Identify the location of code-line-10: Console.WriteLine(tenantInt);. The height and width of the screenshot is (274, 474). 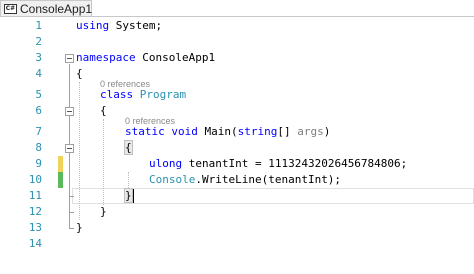
(245, 179).